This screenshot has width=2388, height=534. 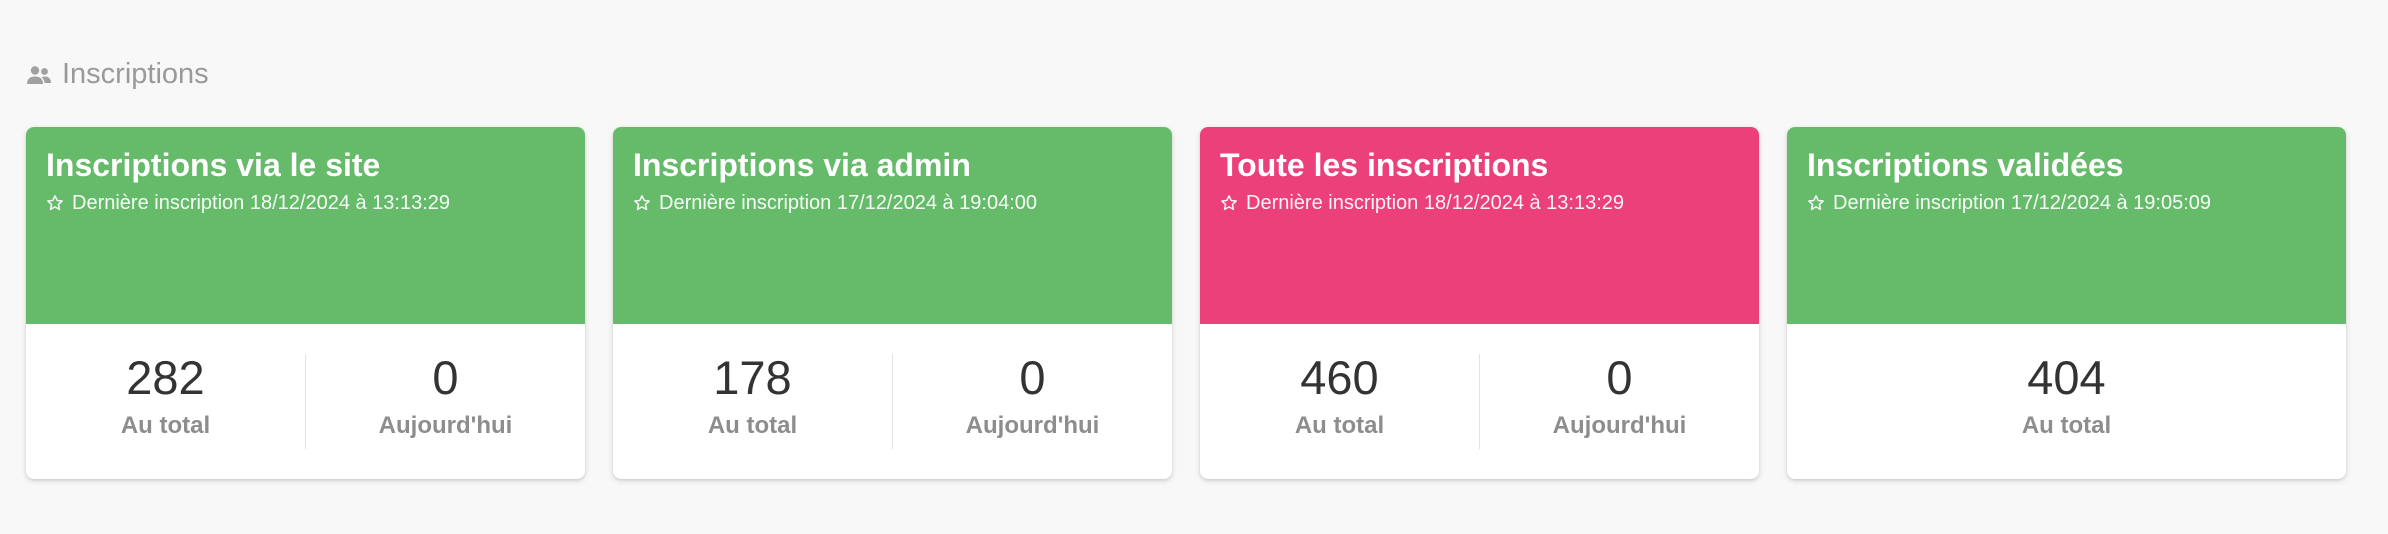 What do you see at coordinates (135, 74) in the screenshot?
I see `section-title: Inscriptions` at bounding box center [135, 74].